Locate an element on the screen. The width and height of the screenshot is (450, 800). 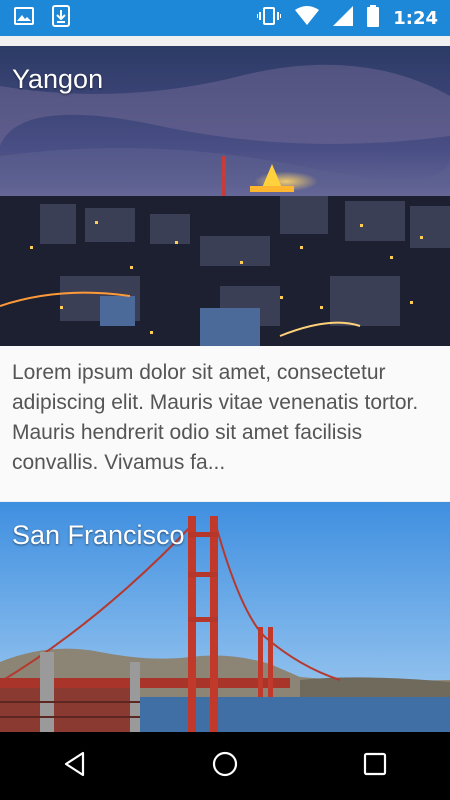
card-title: Yangon is located at coordinates (58, 79).